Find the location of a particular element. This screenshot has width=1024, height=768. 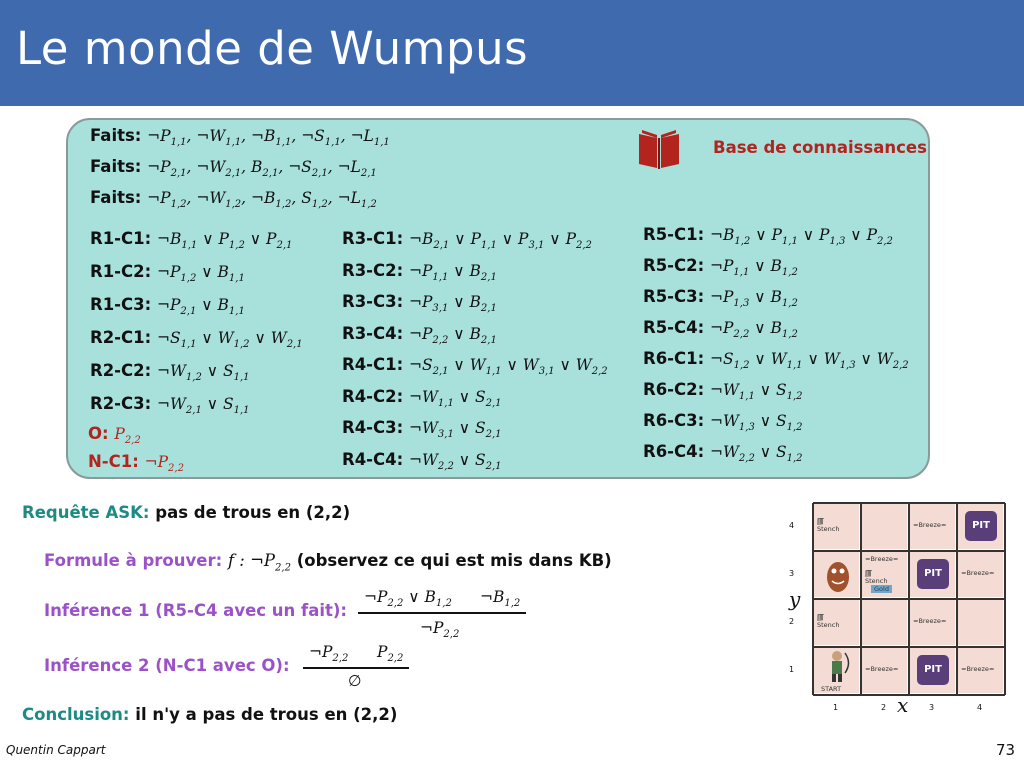

conclusion-text: il n'y a pas de trous en (2,2) is located at coordinates (266, 714).